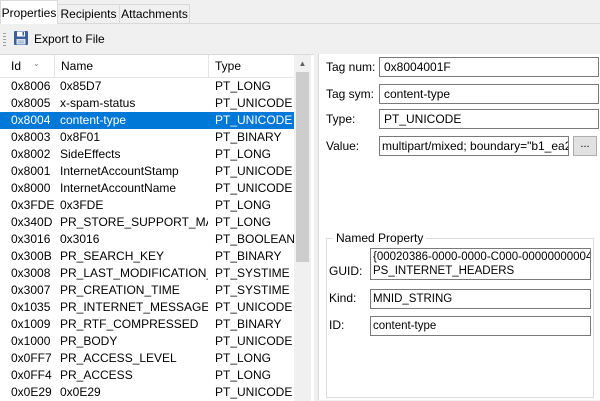 This screenshot has height=401, width=600. What do you see at coordinates (31, 392) in the screenshot?
I see `cell-id: 0x0E29` at bounding box center [31, 392].